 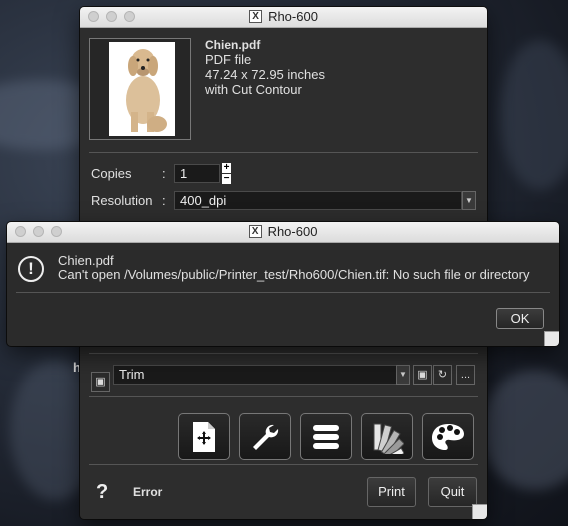 I want to click on file-type: PDF file, so click(x=228, y=59).